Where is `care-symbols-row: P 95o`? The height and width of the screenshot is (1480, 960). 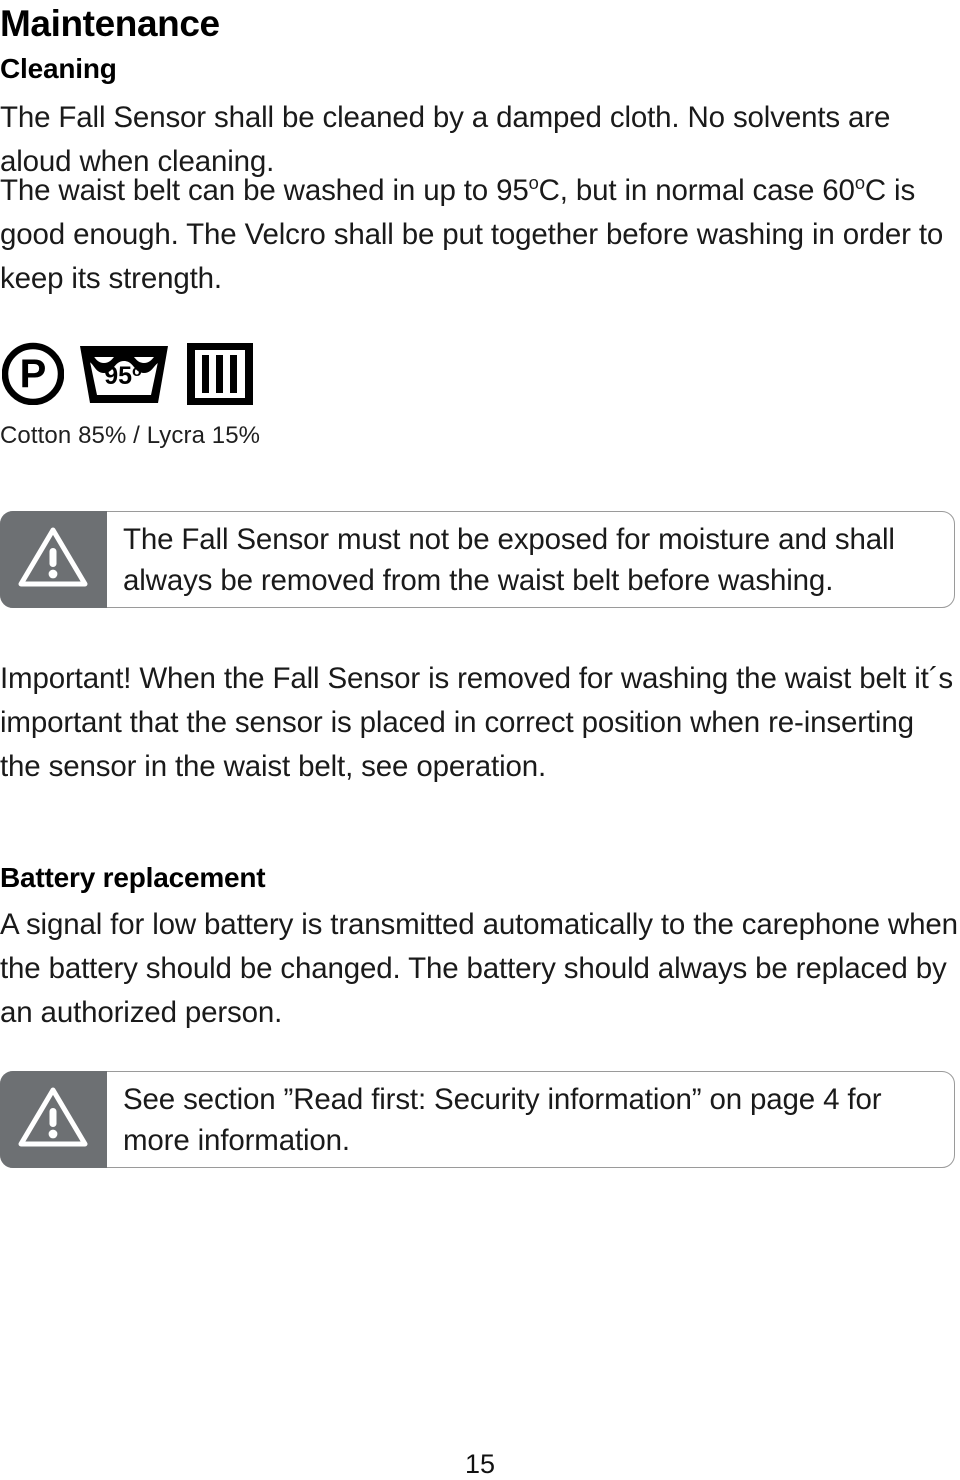 care-symbols-row: P 95o is located at coordinates (128, 377).